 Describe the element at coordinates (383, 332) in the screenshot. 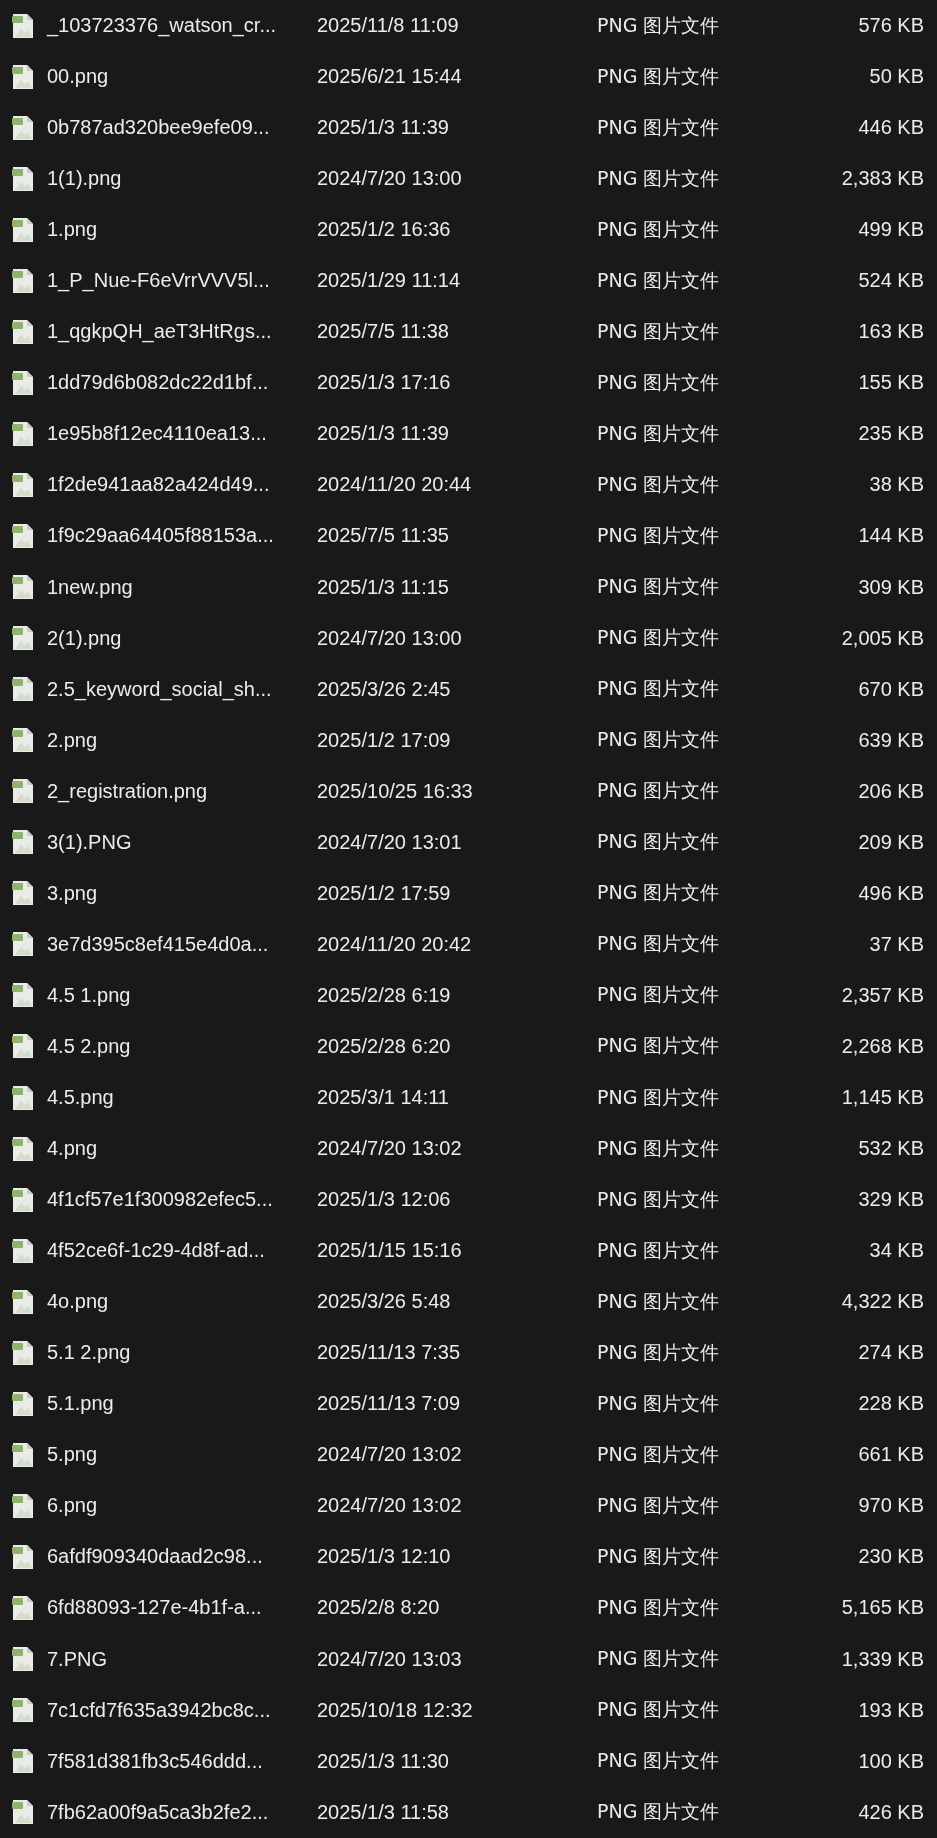

I see `modified-date: 2025/7/5 11:38` at that location.